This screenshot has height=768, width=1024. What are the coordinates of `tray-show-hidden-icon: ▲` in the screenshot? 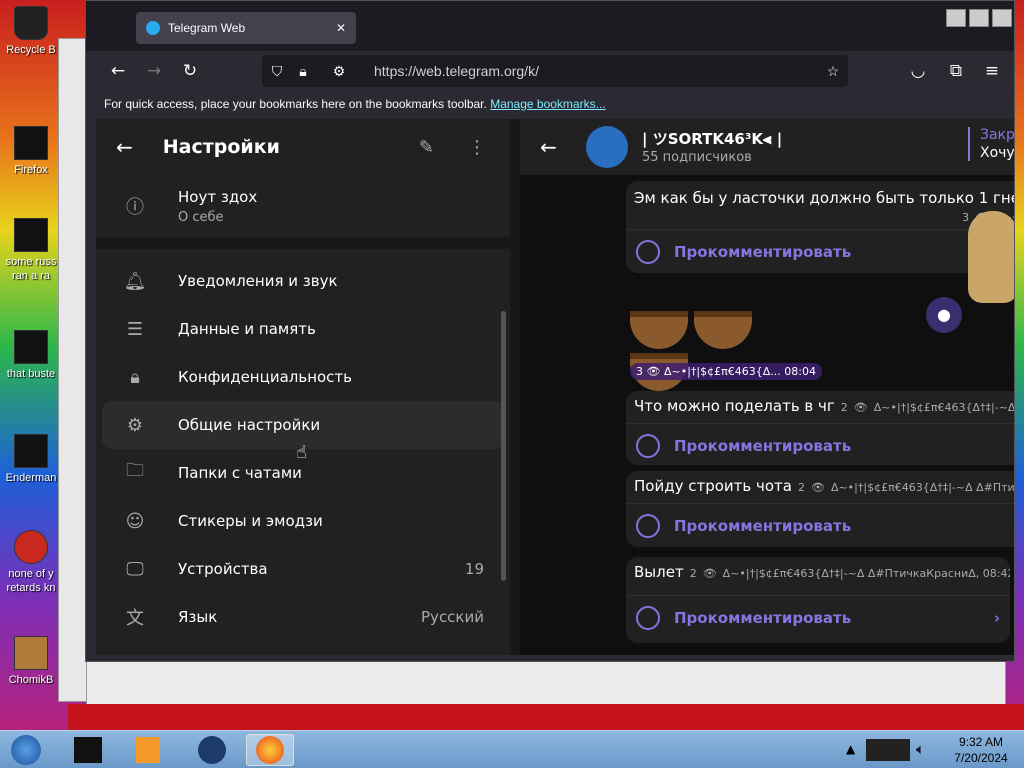 It's located at (850, 749).